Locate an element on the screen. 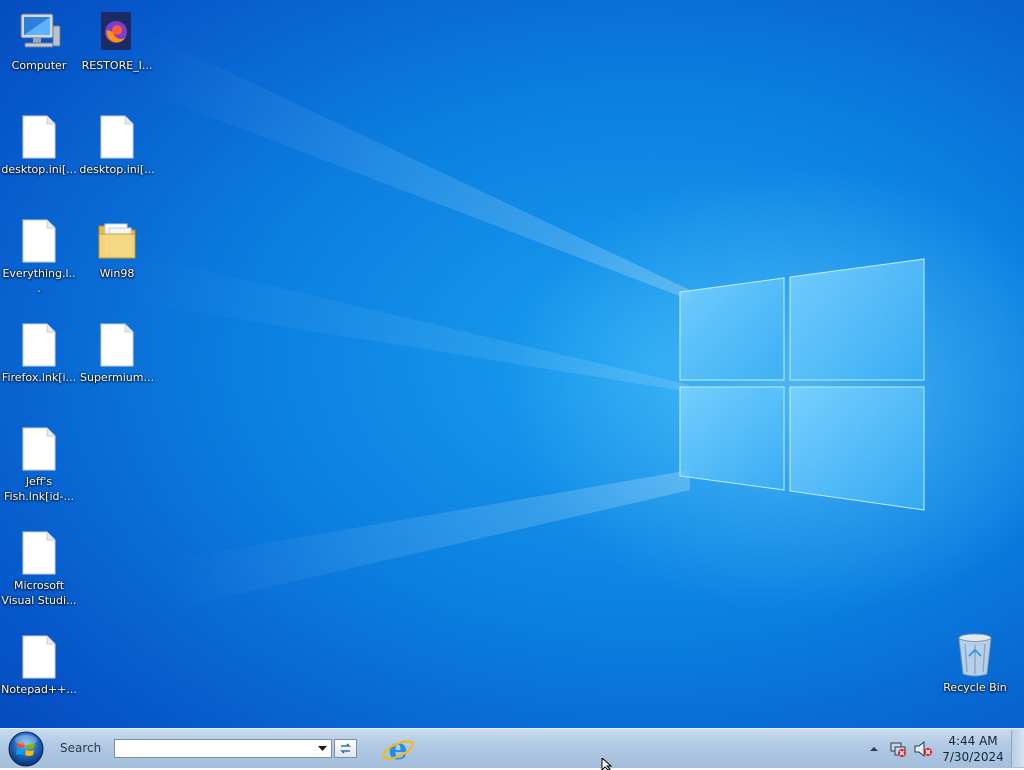  windows-logo is located at coordinates (802, 384).